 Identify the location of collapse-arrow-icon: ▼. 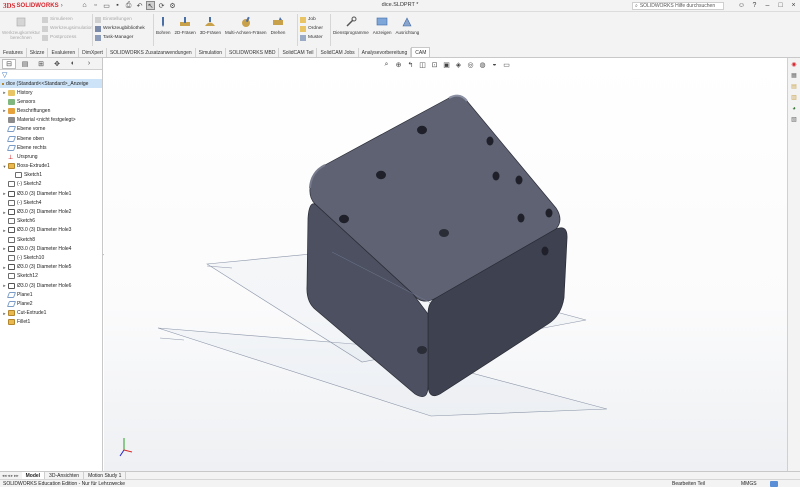
(4, 166).